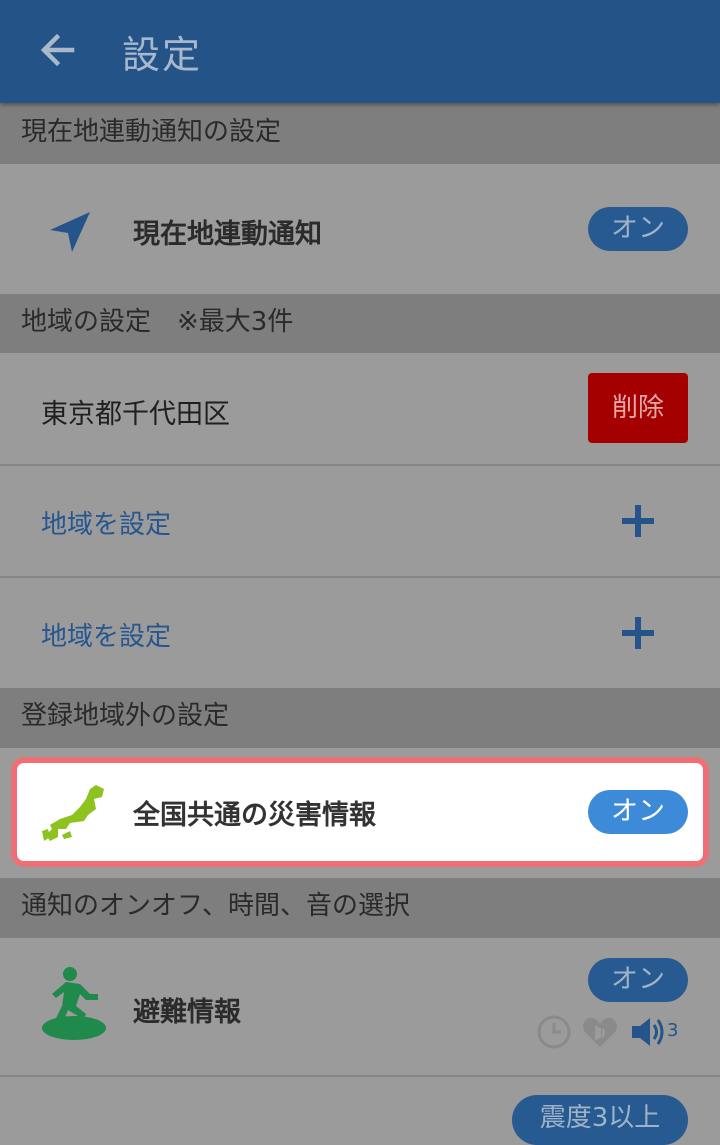 This screenshot has height=1145, width=720. What do you see at coordinates (360, 51) in the screenshot?
I see `app-bar: 設定` at bounding box center [360, 51].